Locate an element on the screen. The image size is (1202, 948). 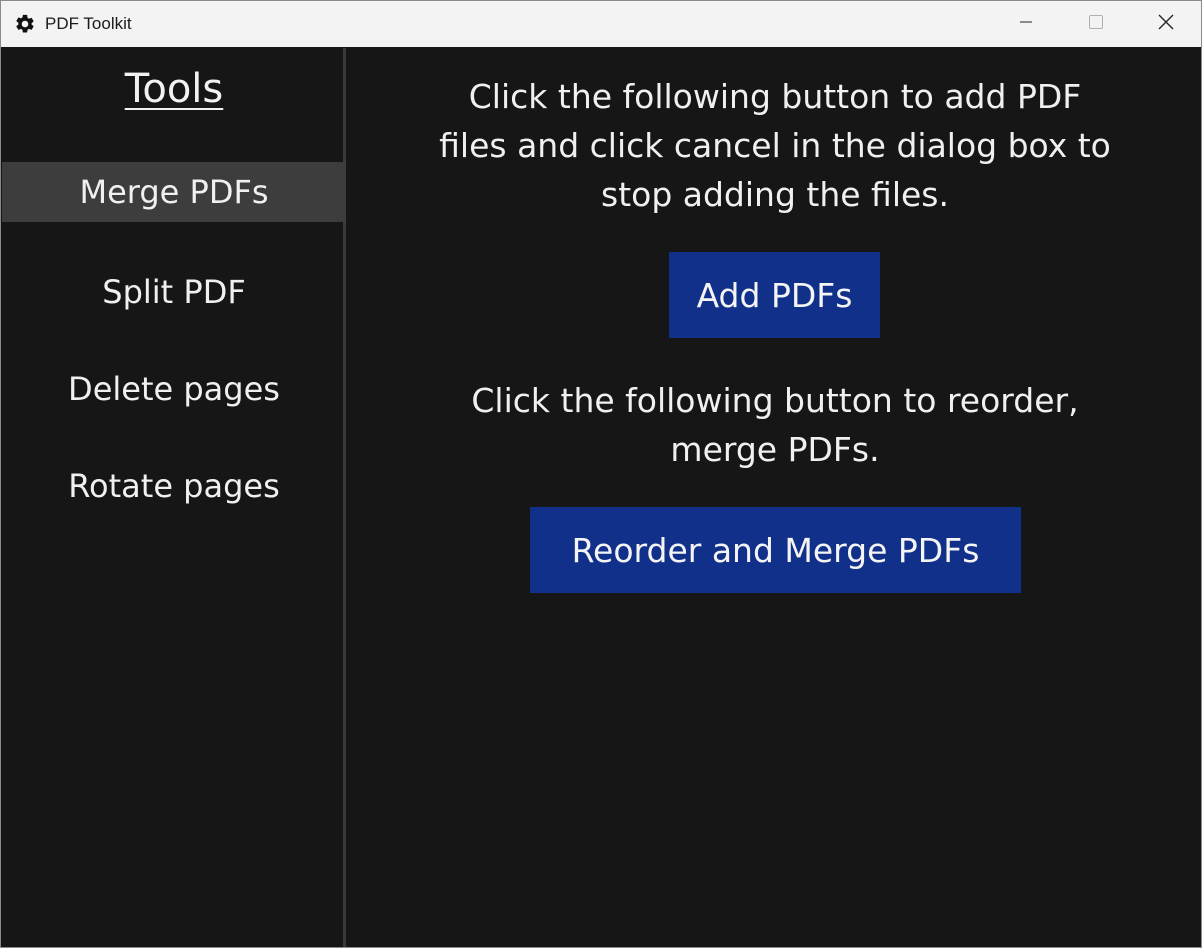
add-instructions-line-1: Click the following button to add PDF is located at coordinates (775, 96).